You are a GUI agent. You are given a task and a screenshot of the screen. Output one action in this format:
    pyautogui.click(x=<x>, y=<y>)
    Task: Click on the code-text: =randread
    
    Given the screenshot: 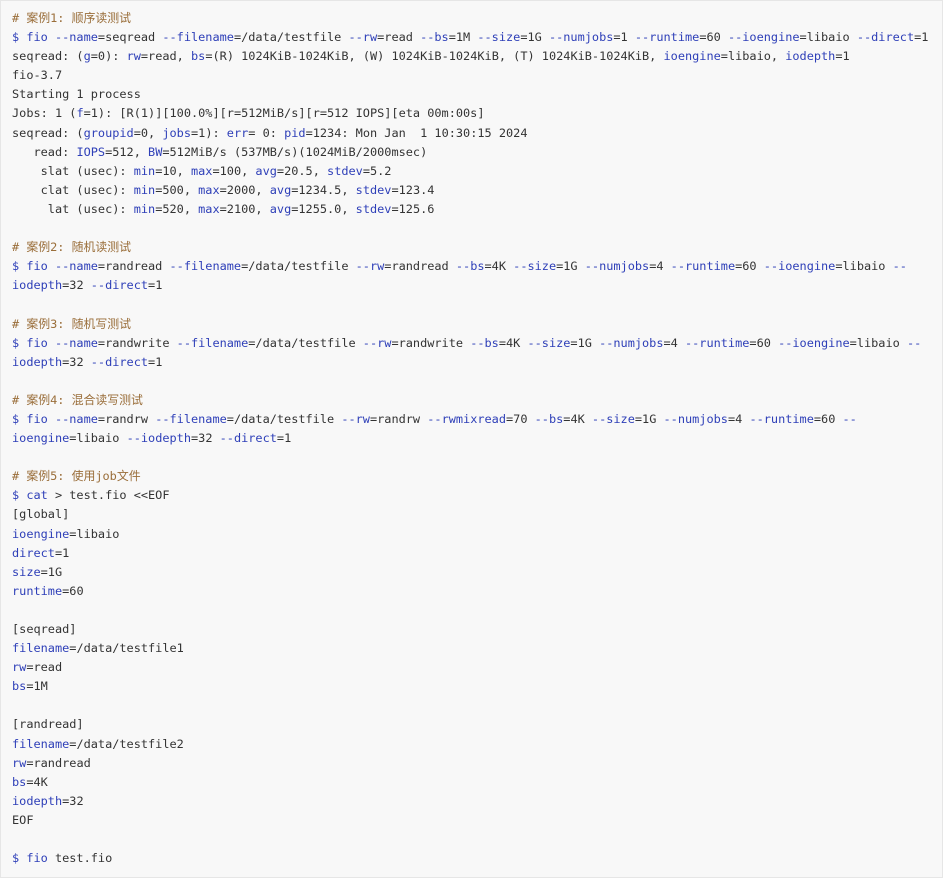 What is the action you would take?
    pyautogui.click(x=420, y=266)
    